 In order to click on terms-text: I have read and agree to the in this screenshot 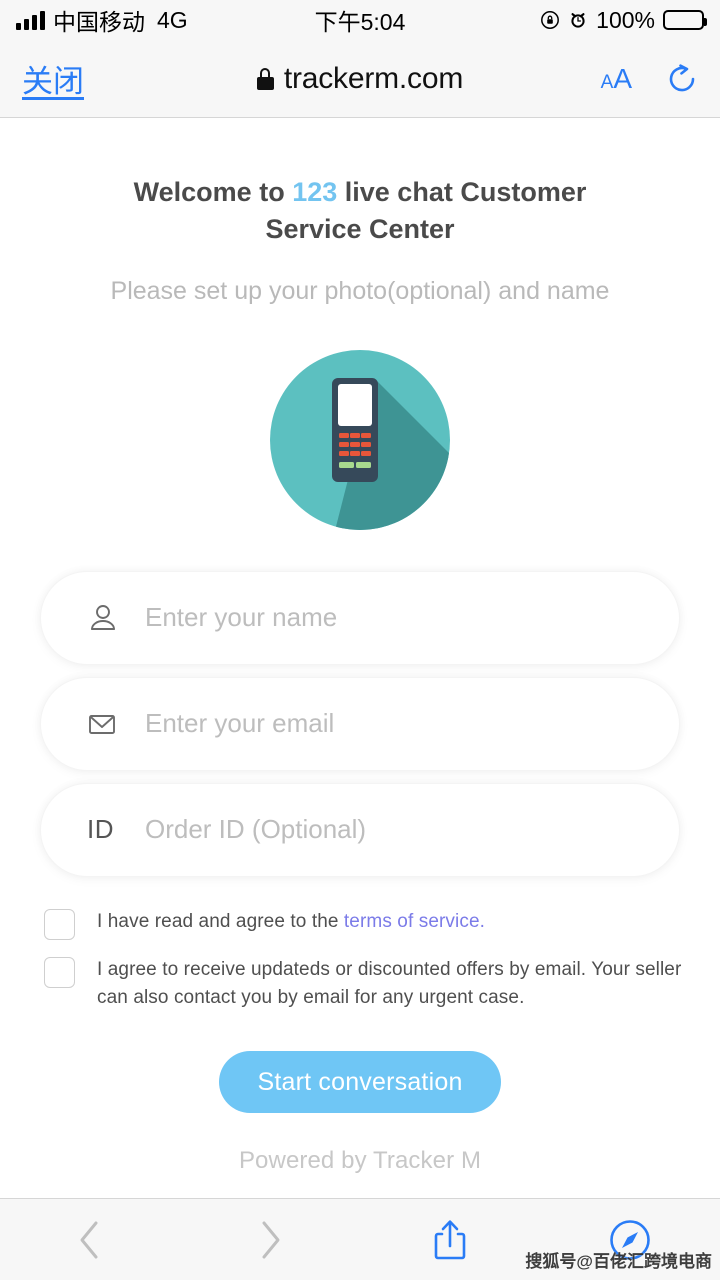, I will do `click(220, 921)`.